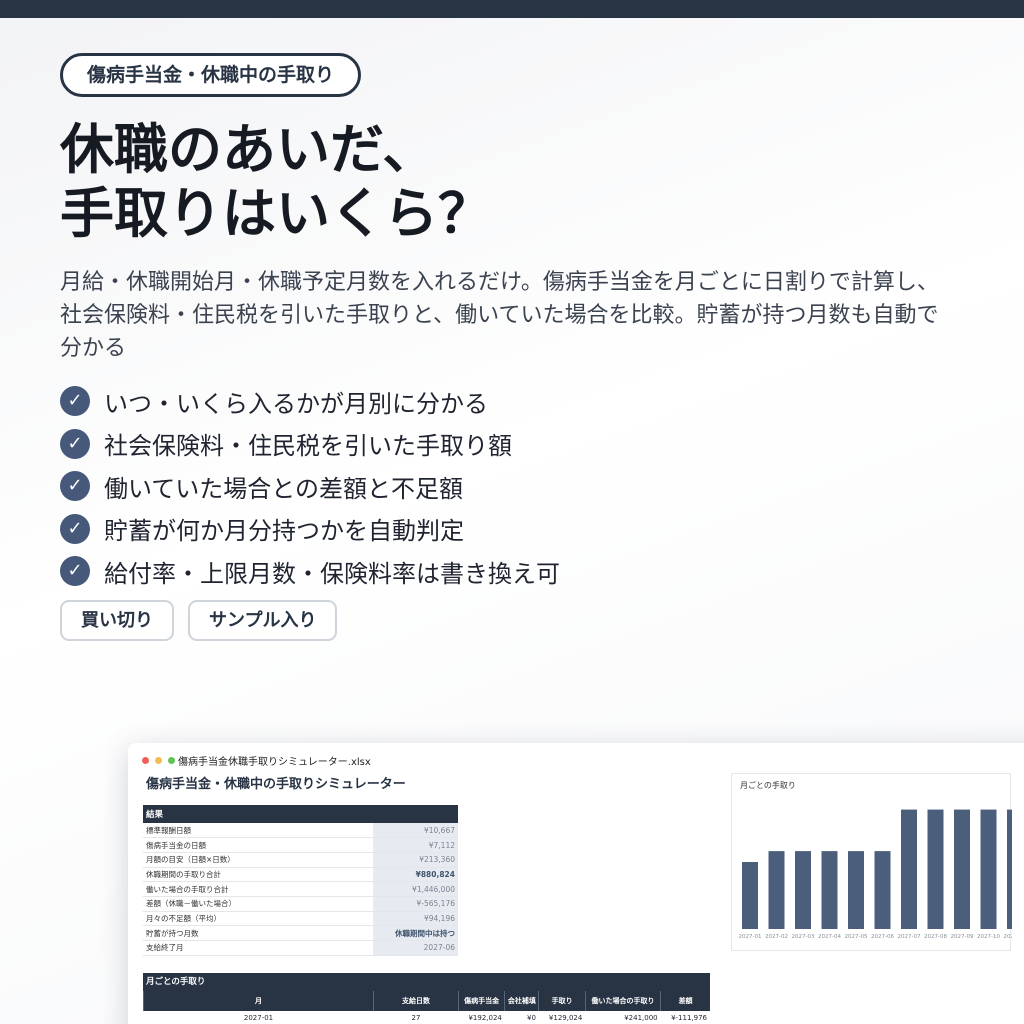 Image resolution: width=1024 pixels, height=1024 pixels. What do you see at coordinates (415, 889) in the screenshot?
I see `result-value: ¥1,446,000` at bounding box center [415, 889].